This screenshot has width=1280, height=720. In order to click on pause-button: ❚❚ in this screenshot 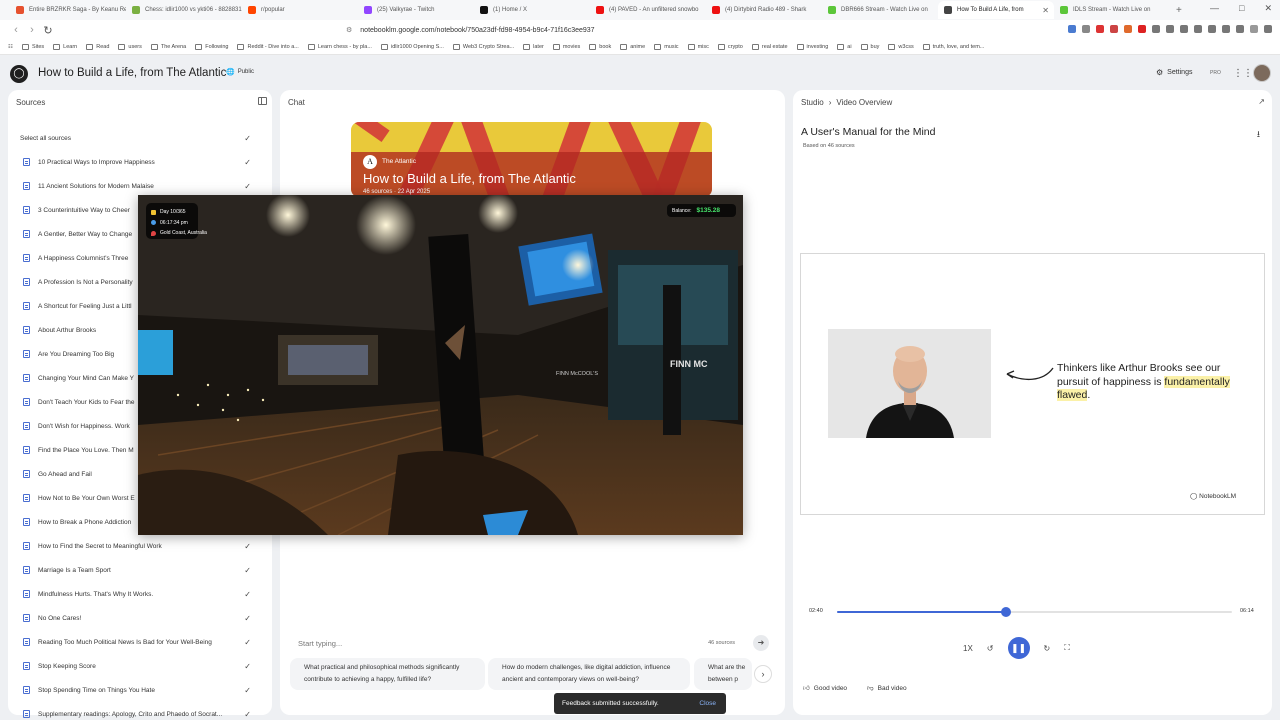, I will do `click(1018, 648)`.